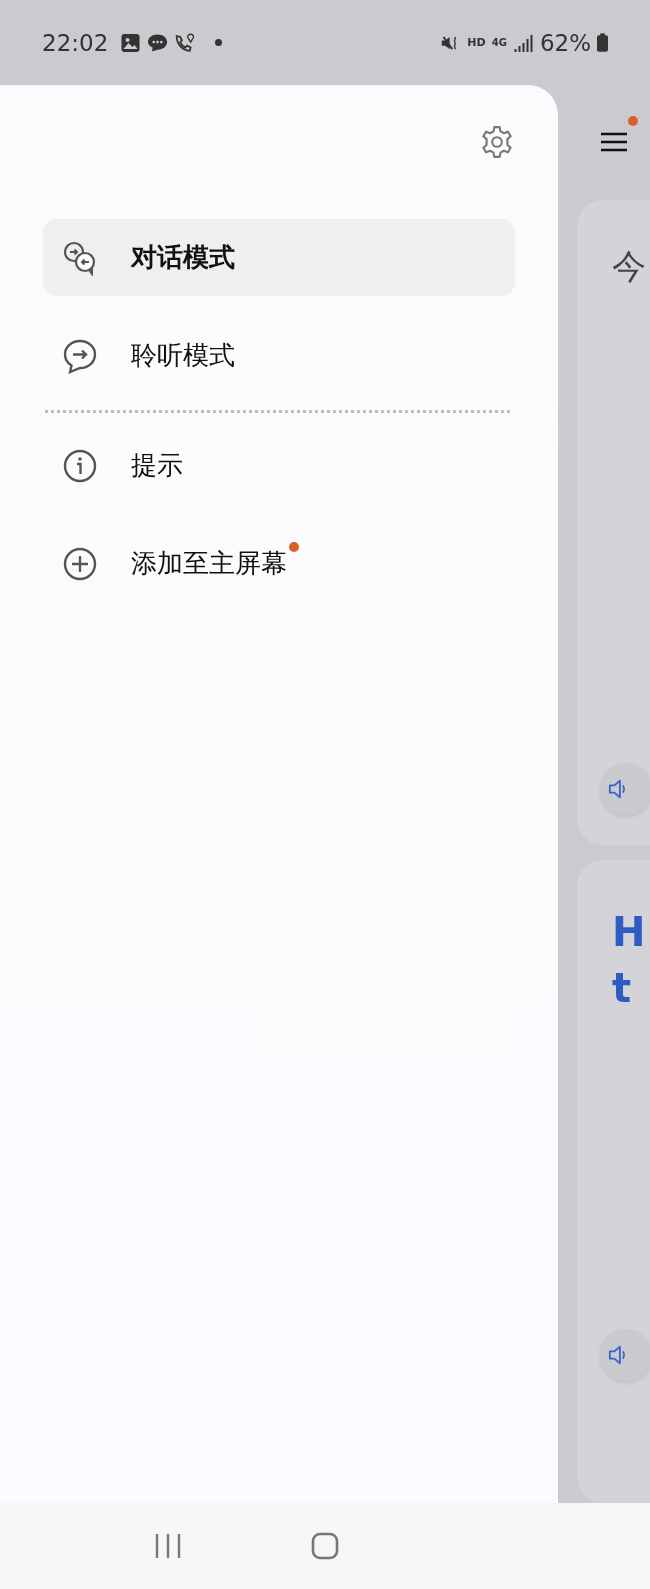  I want to click on add-circle-icon, so click(80, 563).